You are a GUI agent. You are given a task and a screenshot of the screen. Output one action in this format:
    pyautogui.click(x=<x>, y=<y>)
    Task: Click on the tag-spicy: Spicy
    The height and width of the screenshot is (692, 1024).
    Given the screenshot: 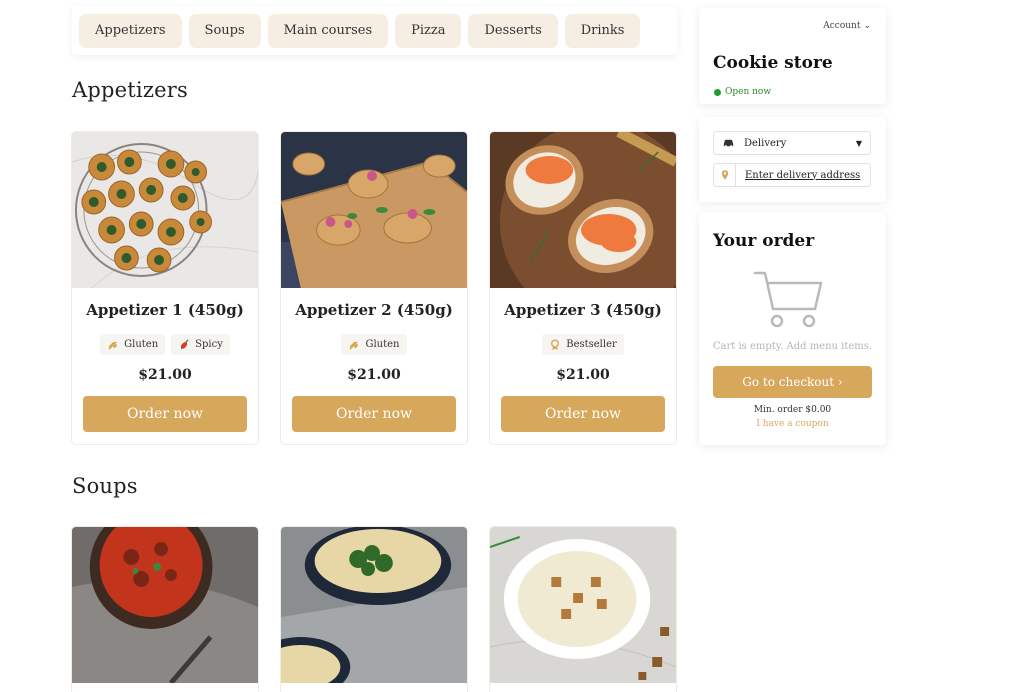 What is the action you would take?
    pyautogui.click(x=200, y=344)
    